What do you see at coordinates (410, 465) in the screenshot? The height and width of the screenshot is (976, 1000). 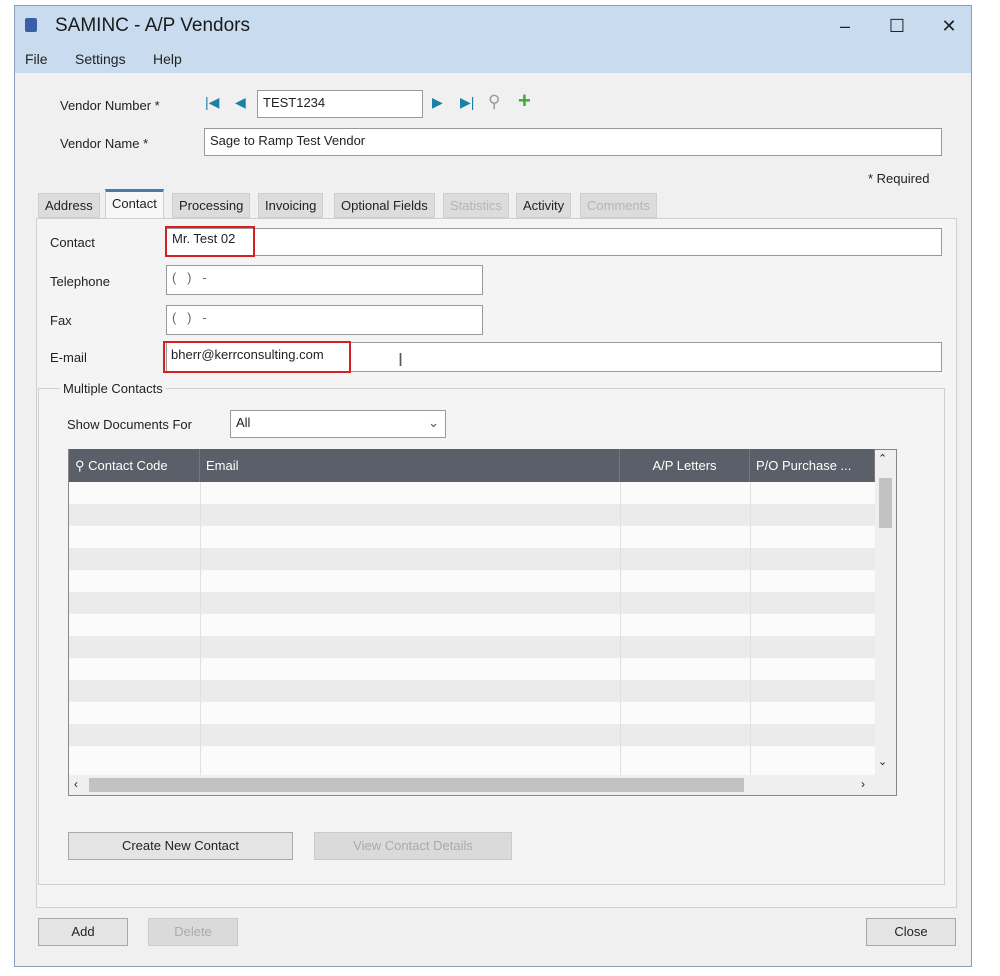 I see `column-header-email: Email` at bounding box center [410, 465].